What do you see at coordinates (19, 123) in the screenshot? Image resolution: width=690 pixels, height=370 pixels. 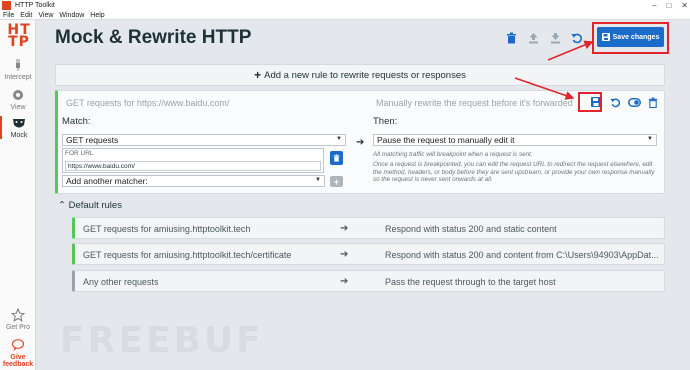 I see `theater-mask-icon` at bounding box center [19, 123].